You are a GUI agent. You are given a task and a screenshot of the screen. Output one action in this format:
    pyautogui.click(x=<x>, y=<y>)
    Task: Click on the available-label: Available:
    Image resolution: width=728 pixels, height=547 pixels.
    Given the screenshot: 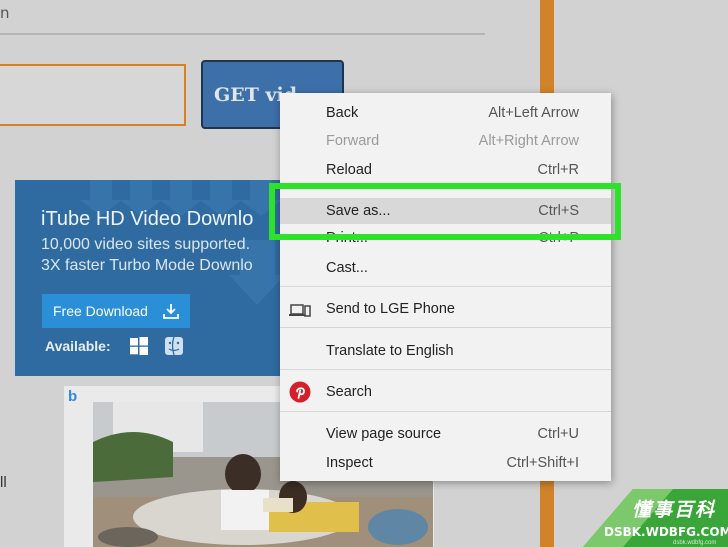 What is the action you would take?
    pyautogui.click(x=78, y=346)
    